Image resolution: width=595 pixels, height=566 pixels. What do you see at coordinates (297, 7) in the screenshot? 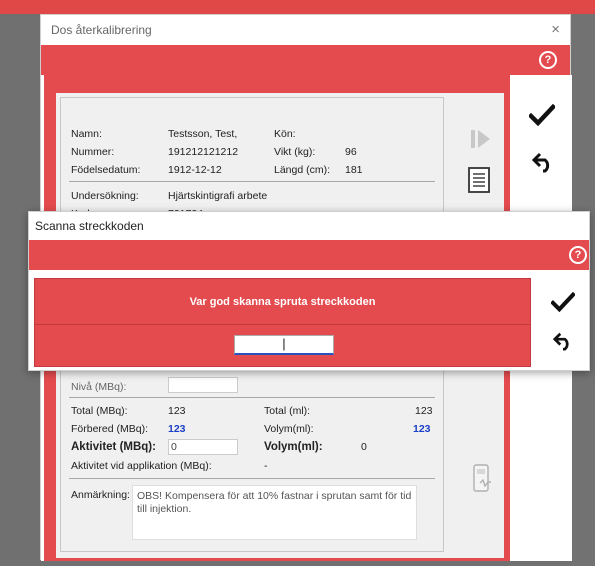
I see `background-app-header` at bounding box center [297, 7].